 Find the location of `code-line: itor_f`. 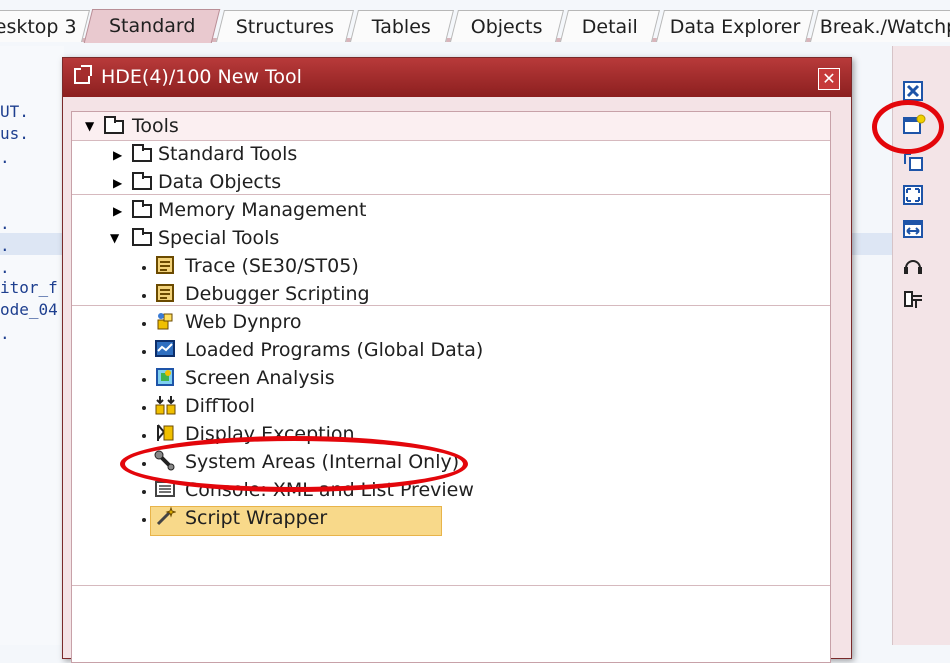

code-line: itor_f is located at coordinates (29, 287).